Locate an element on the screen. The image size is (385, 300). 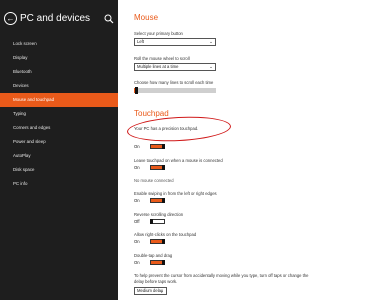
right-click-state: On is located at coordinates (137, 241).